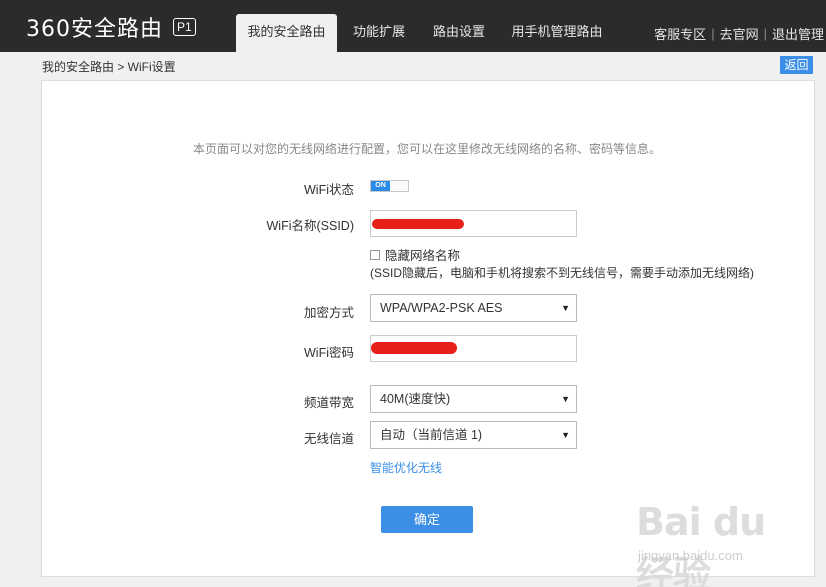 Image resolution: width=826 pixels, height=587 pixels. Describe the element at coordinates (798, 33) in the screenshot. I see `logout-link: 退出管理` at that location.